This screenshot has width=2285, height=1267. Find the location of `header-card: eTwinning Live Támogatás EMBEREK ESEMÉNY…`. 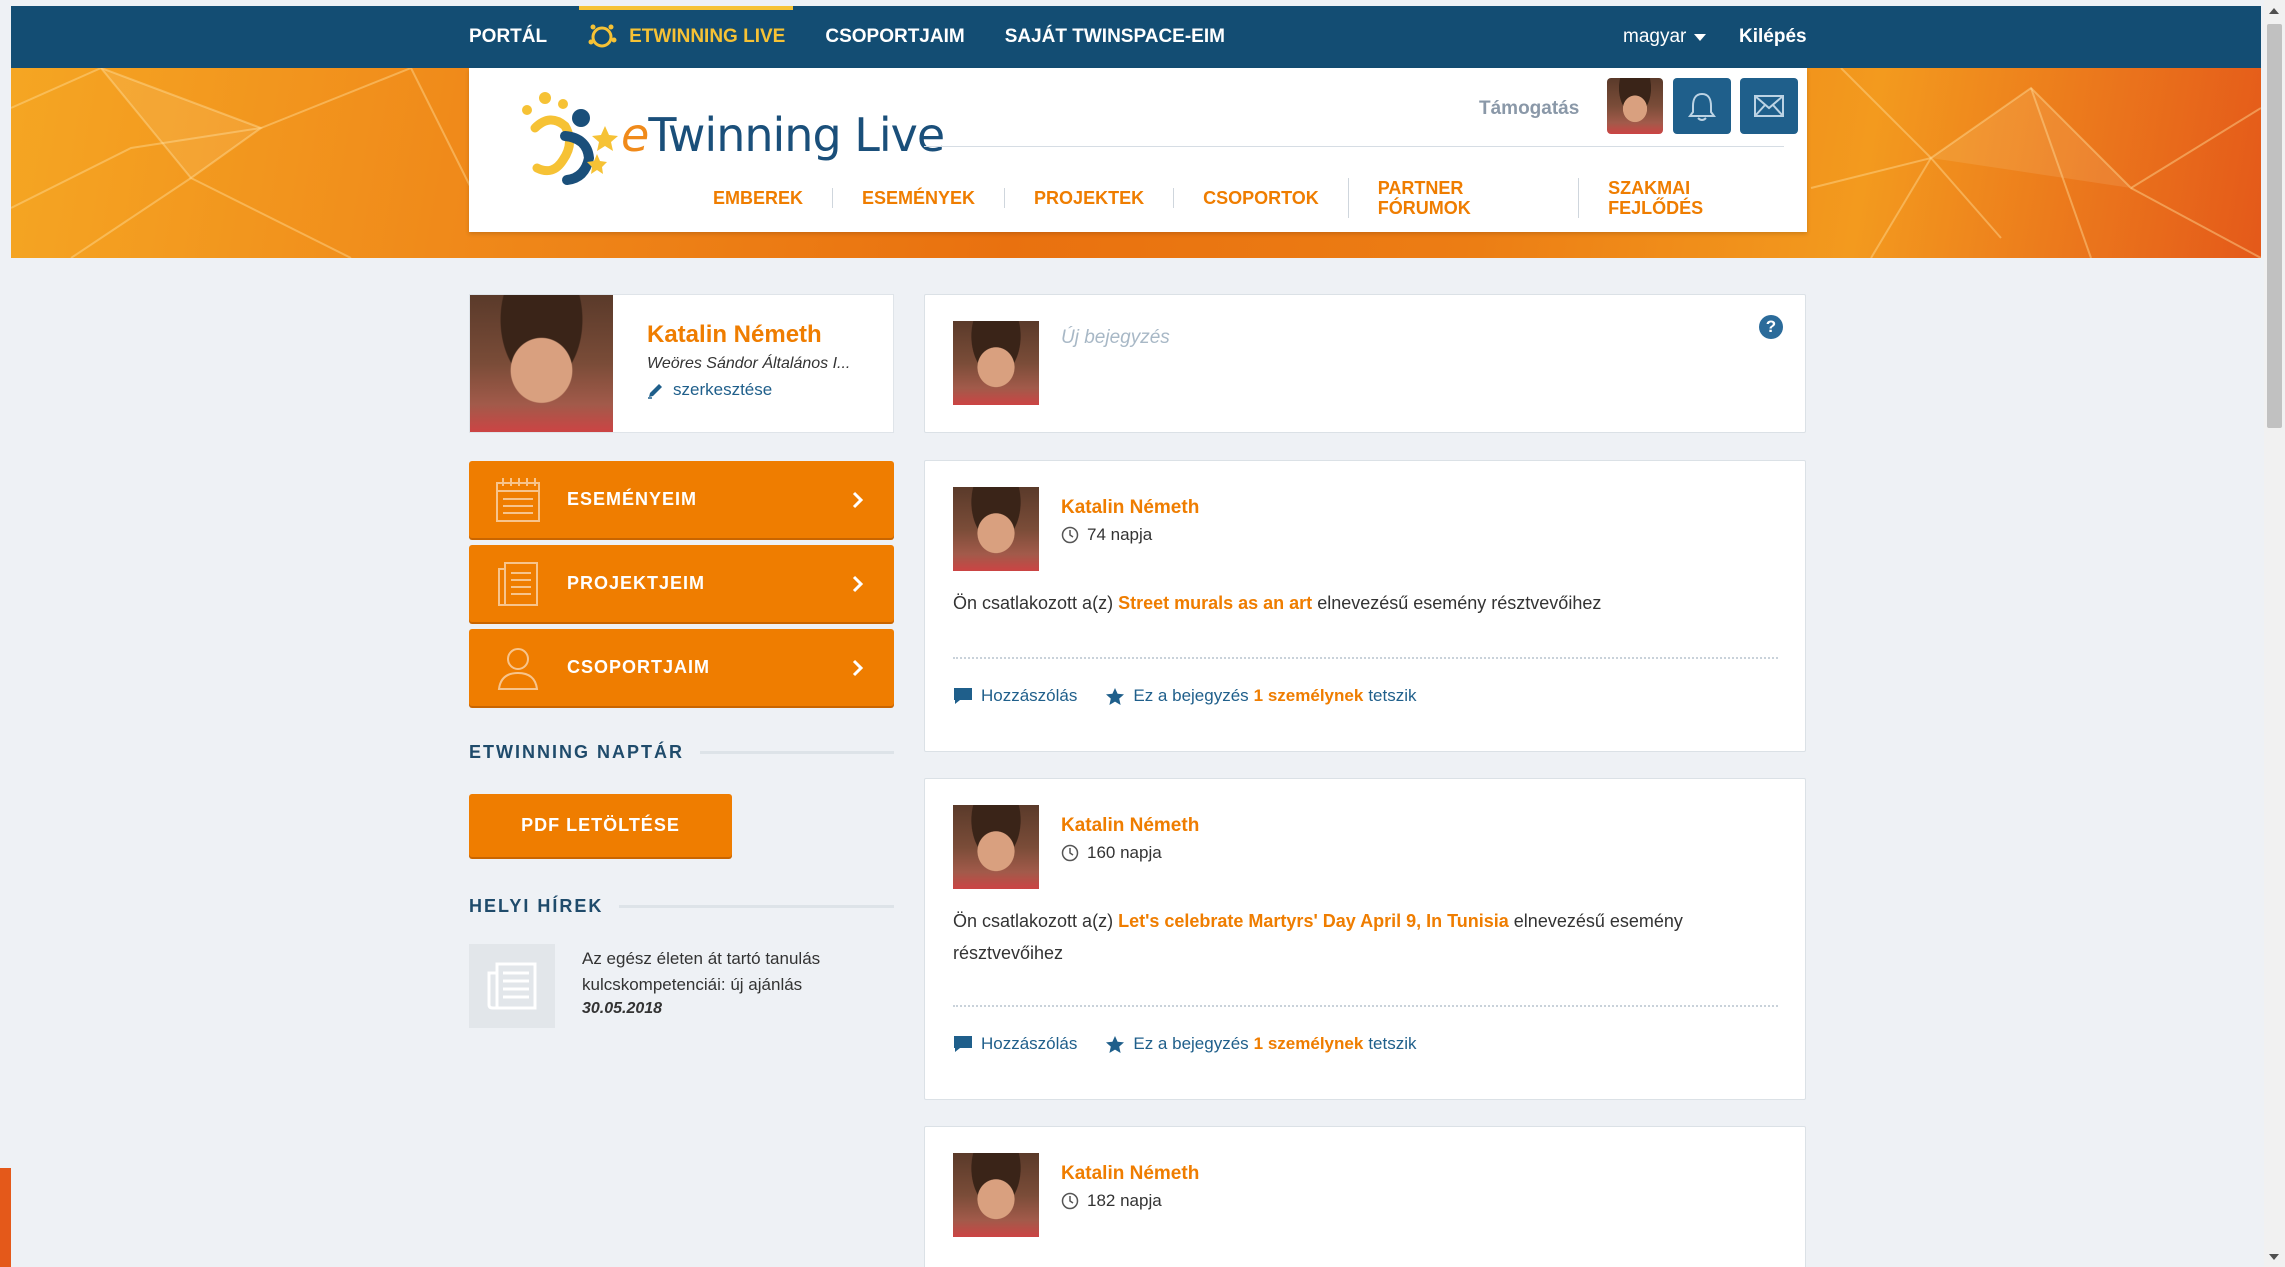

header-card: eTwinning Live Támogatás EMBEREK ESEMÉNY… is located at coordinates (1138, 150).